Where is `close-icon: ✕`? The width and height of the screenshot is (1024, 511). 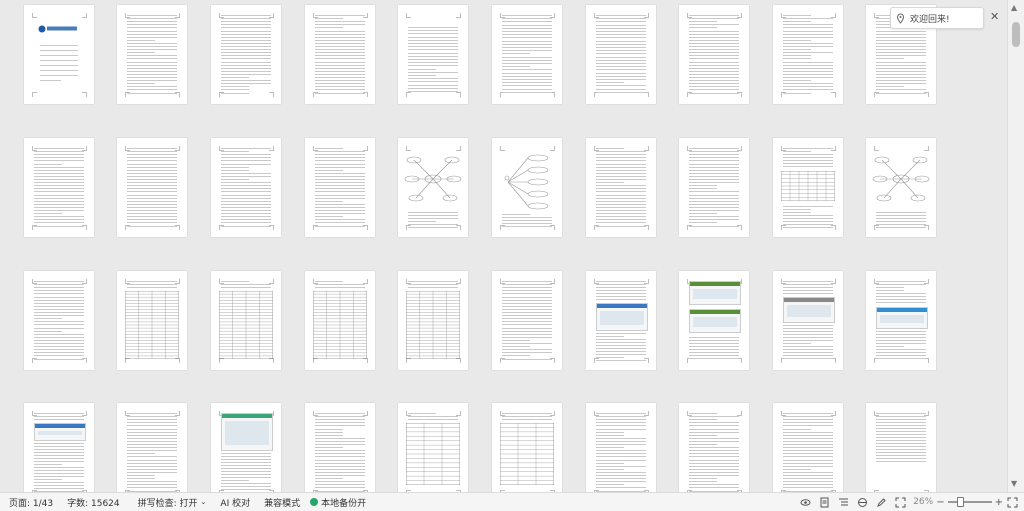 close-icon: ✕ is located at coordinates (994, 16).